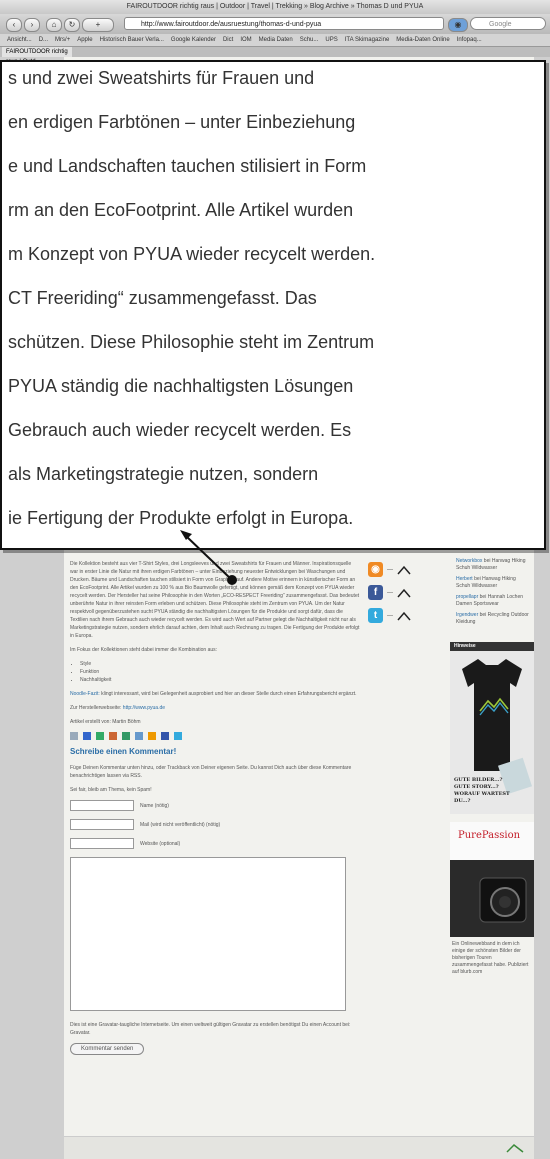  I want to click on bookmark-item: Apple, so click(84, 40).